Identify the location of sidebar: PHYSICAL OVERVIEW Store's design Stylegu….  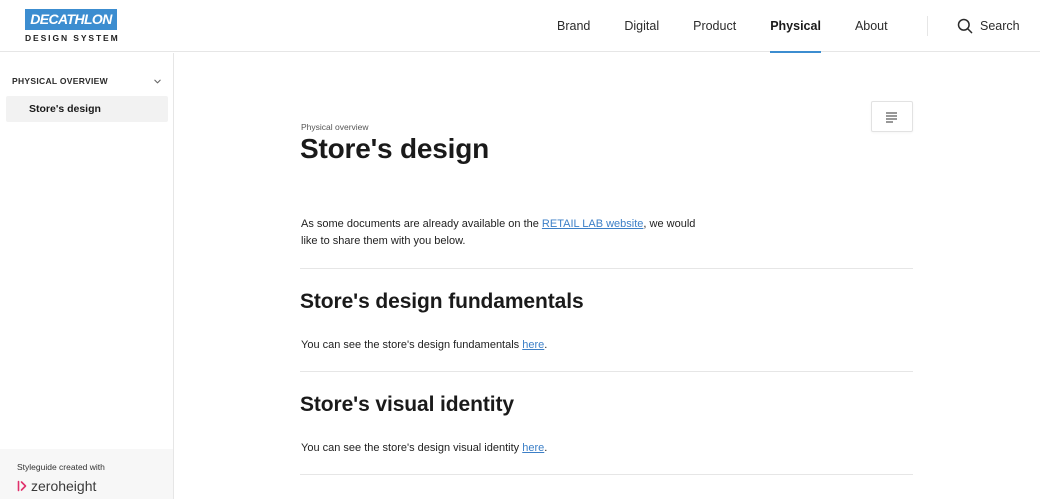
(87, 276).